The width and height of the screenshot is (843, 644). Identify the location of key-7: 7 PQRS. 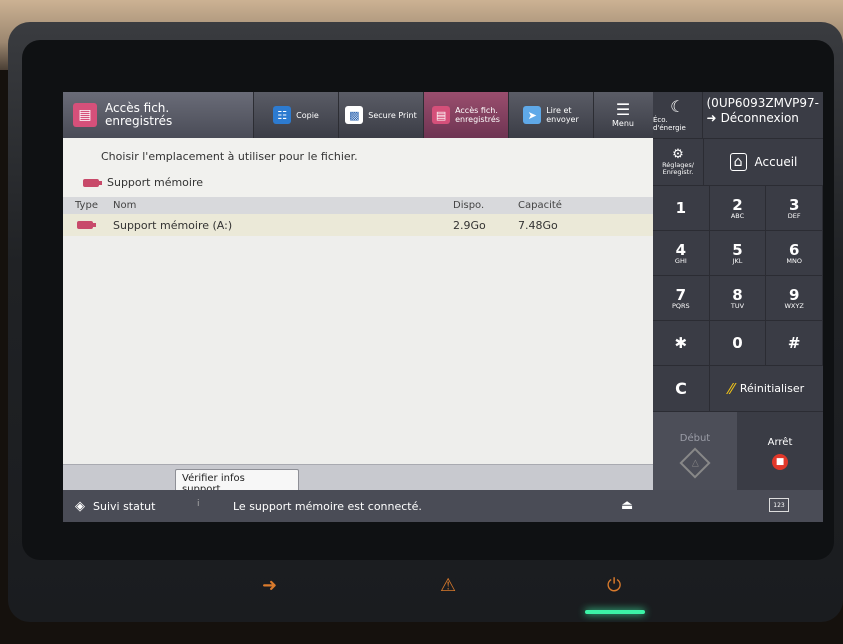
(681, 298).